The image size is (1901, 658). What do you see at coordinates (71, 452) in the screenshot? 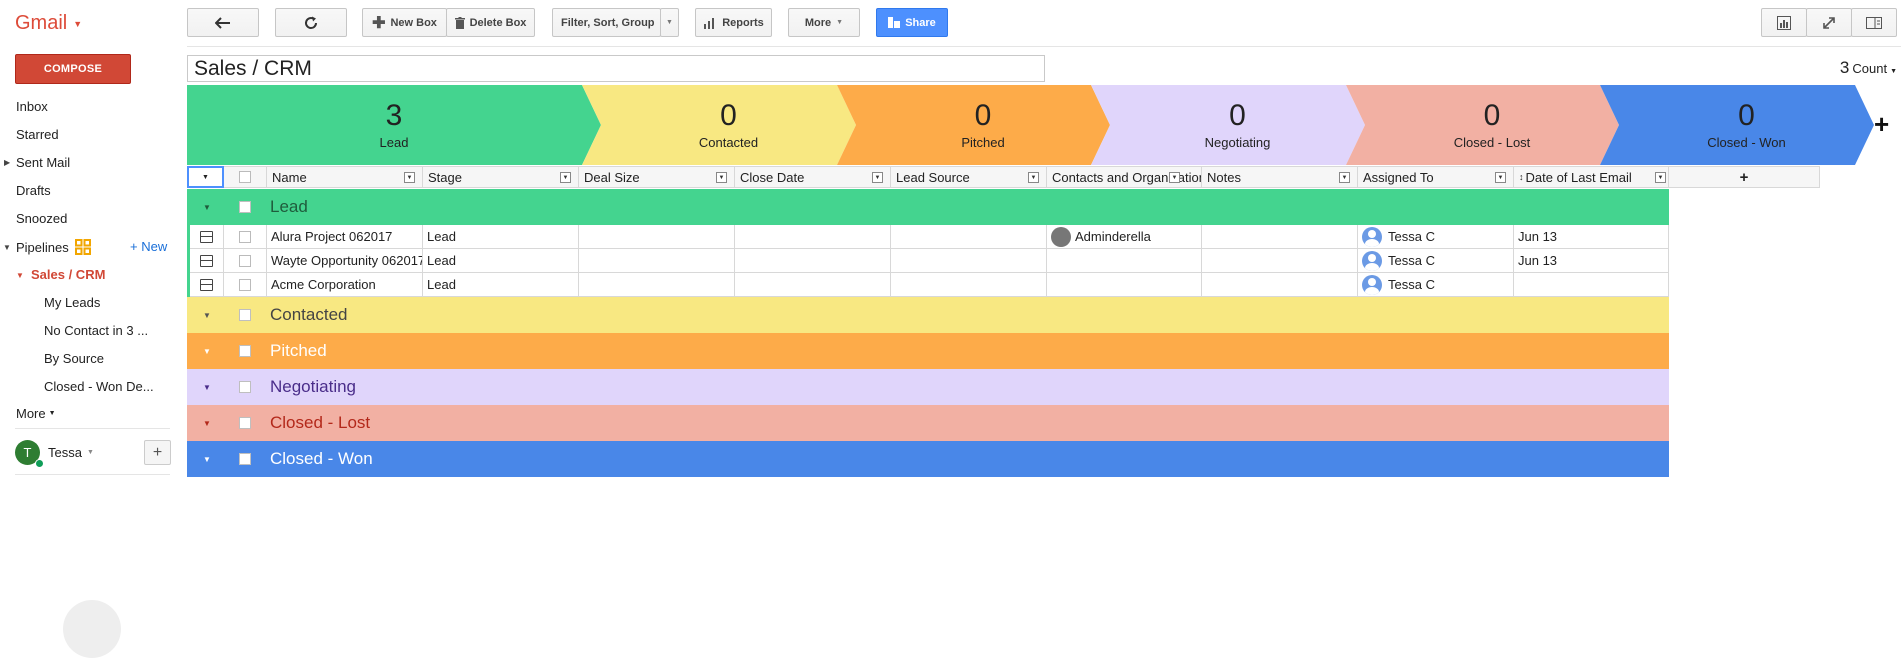
I see `user-name: Tessa ▼` at bounding box center [71, 452].